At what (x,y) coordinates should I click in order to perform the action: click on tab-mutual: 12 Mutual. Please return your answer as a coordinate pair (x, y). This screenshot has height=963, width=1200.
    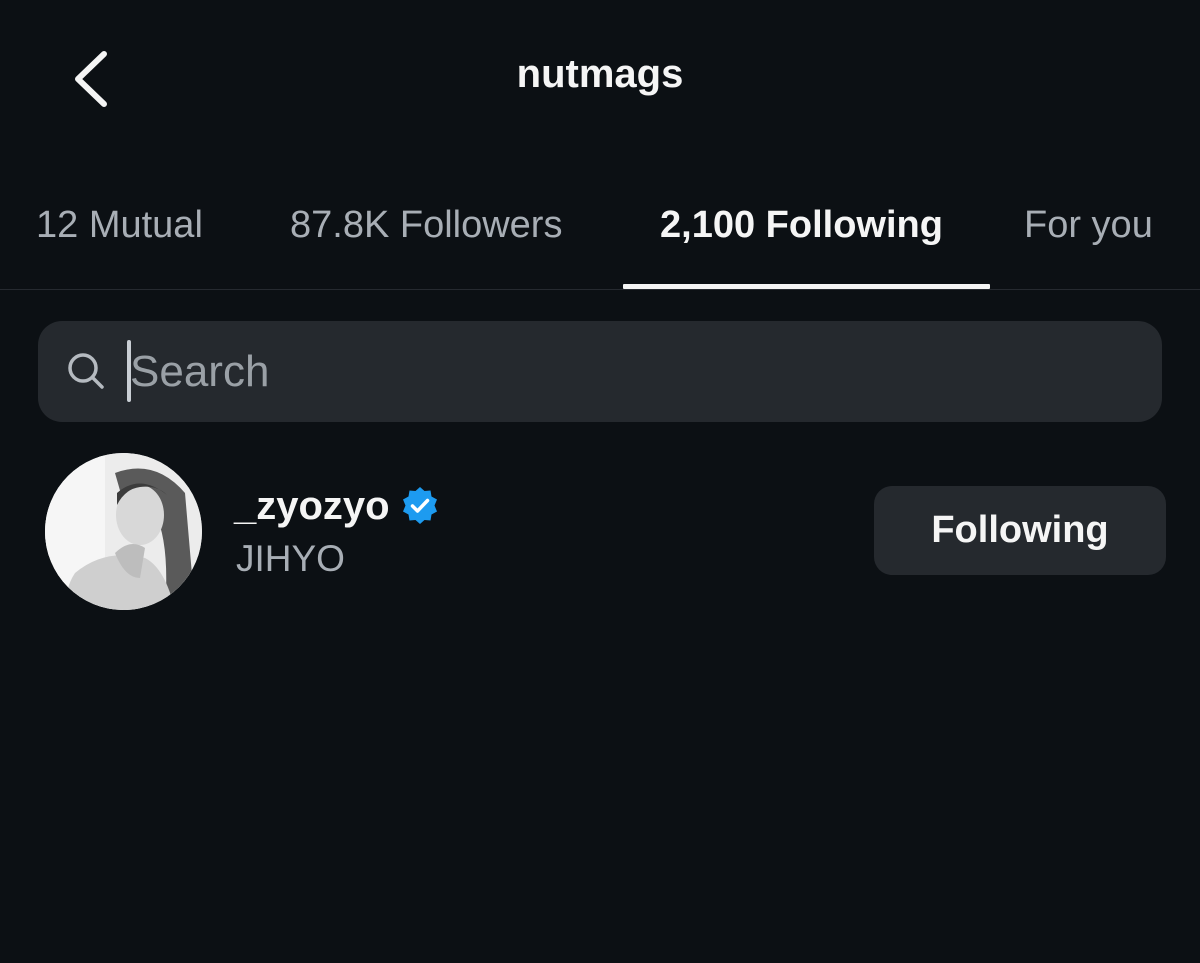
    Looking at the image, I should click on (119, 225).